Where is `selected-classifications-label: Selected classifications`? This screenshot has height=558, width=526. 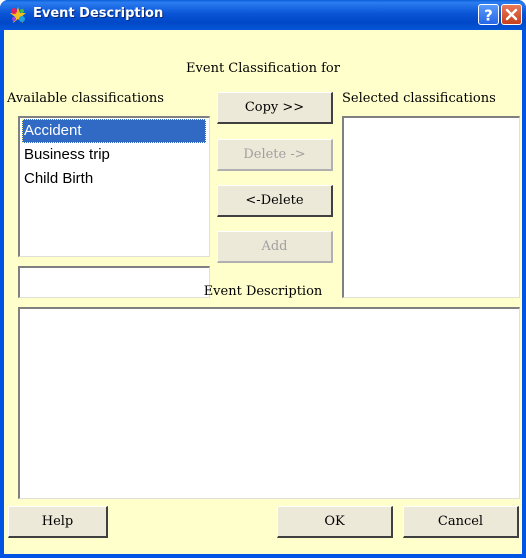 selected-classifications-label: Selected classifications is located at coordinates (419, 98).